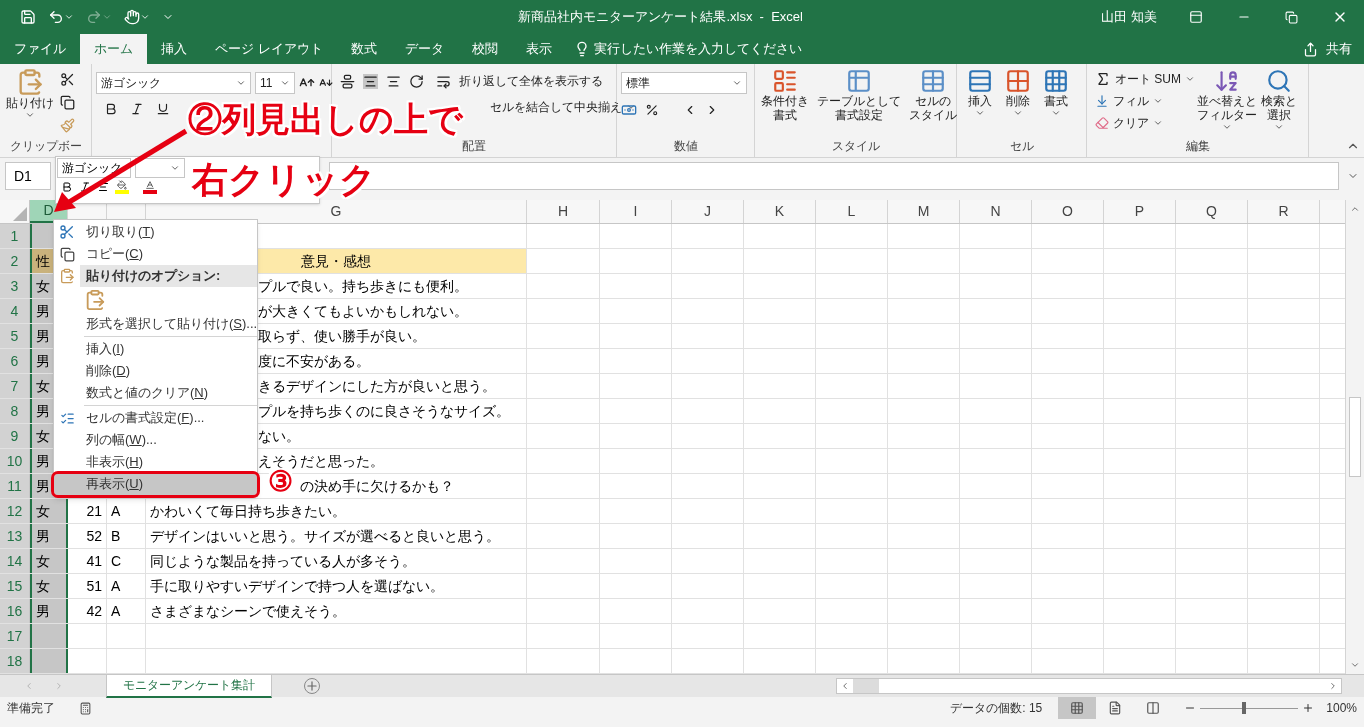  What do you see at coordinates (15, 386) in the screenshot?
I see `row-header: 7` at bounding box center [15, 386].